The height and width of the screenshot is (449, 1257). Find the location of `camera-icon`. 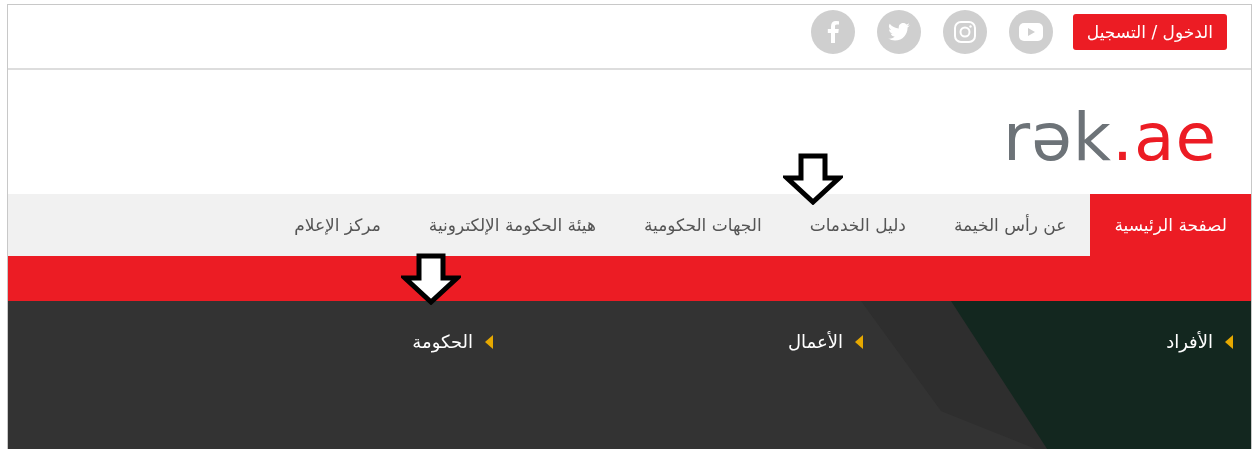

camera-icon is located at coordinates (964, 32).